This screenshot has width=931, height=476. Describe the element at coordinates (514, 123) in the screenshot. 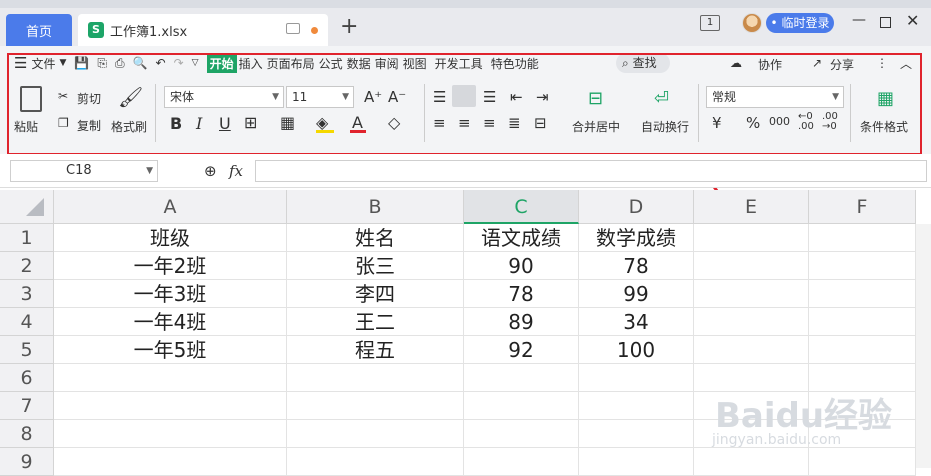

I see `justify-icon: ≣` at that location.